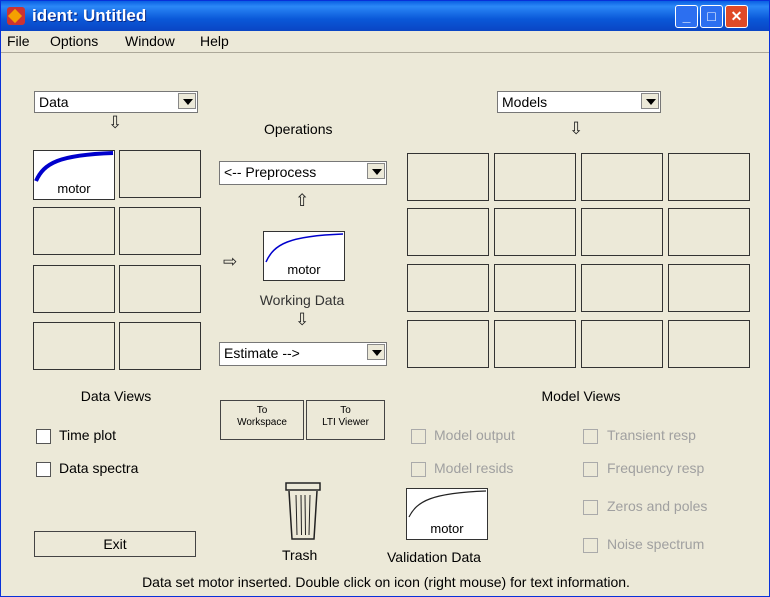  What do you see at coordinates (447, 514) in the screenshot?
I see `validation-data-icon: motor` at bounding box center [447, 514].